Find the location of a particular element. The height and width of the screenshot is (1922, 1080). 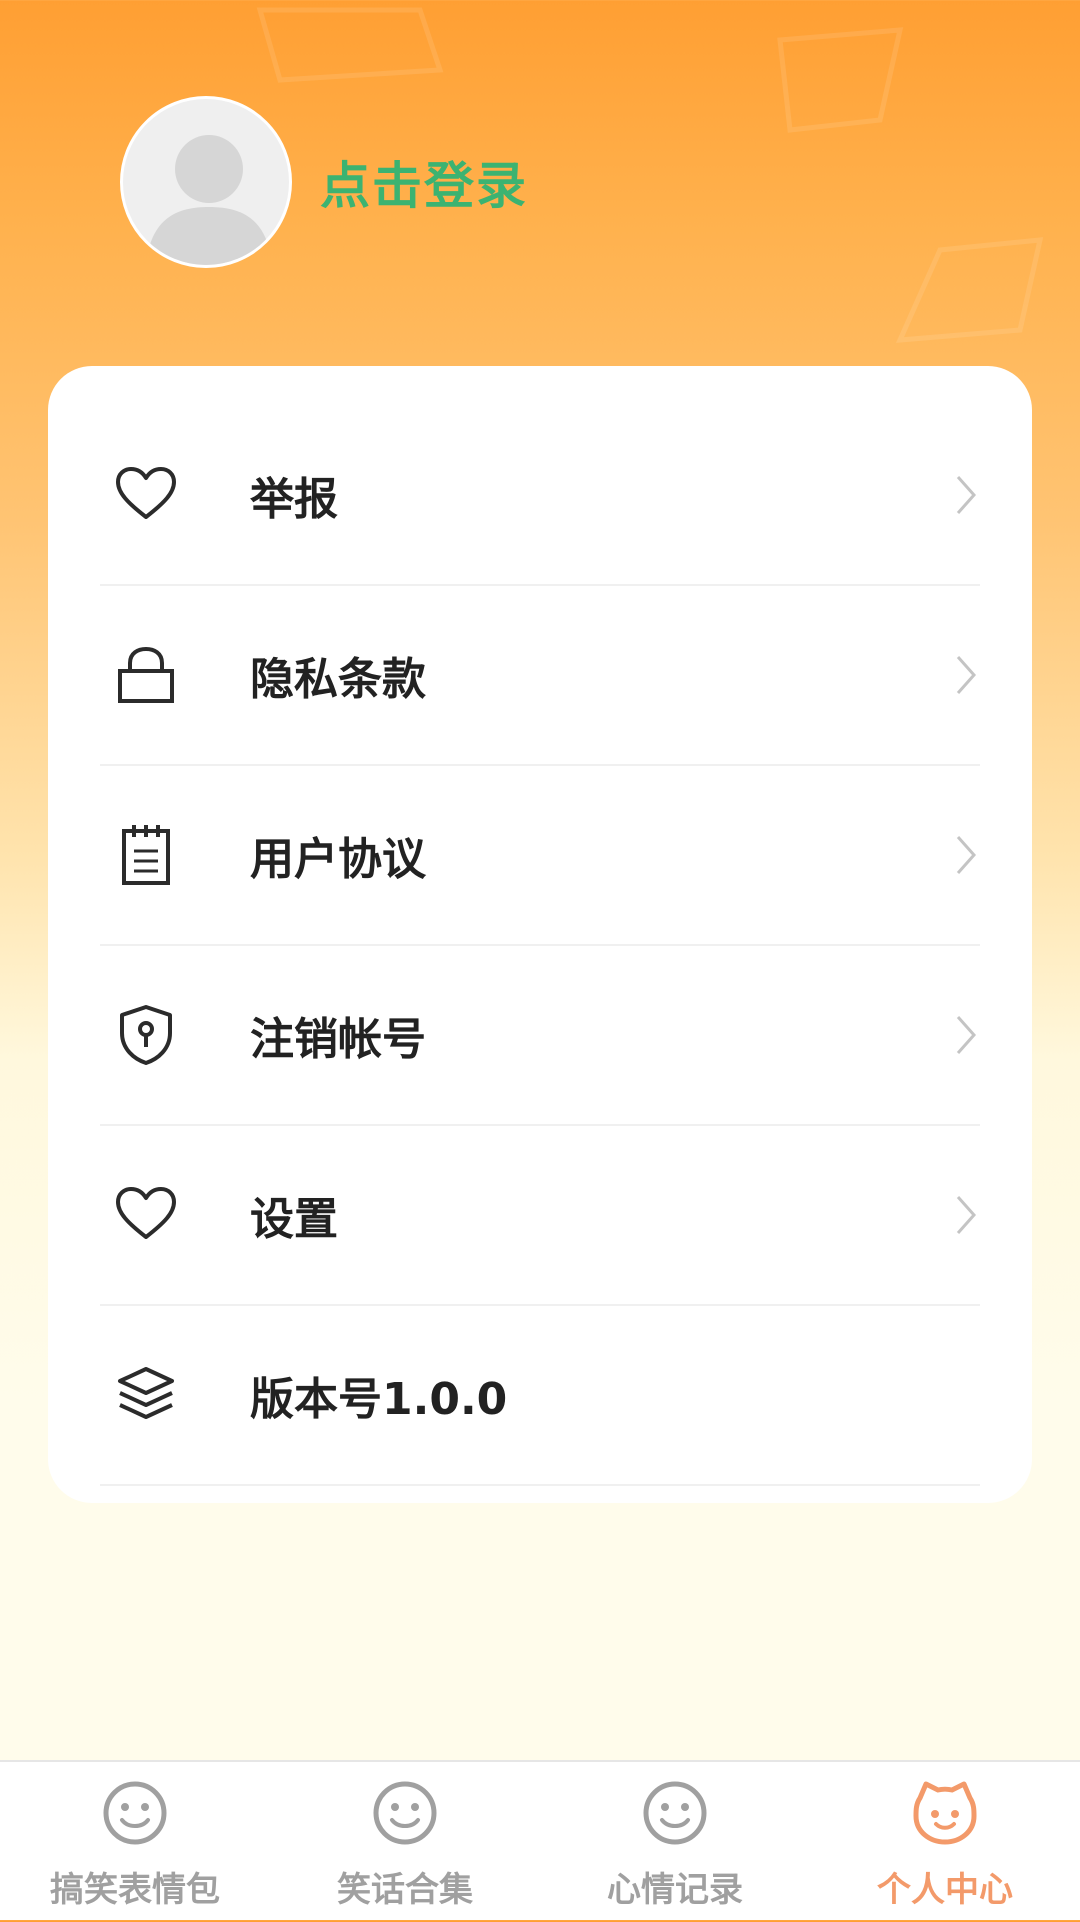

tab-mood-log: 心情记录 is located at coordinates (675, 1842).